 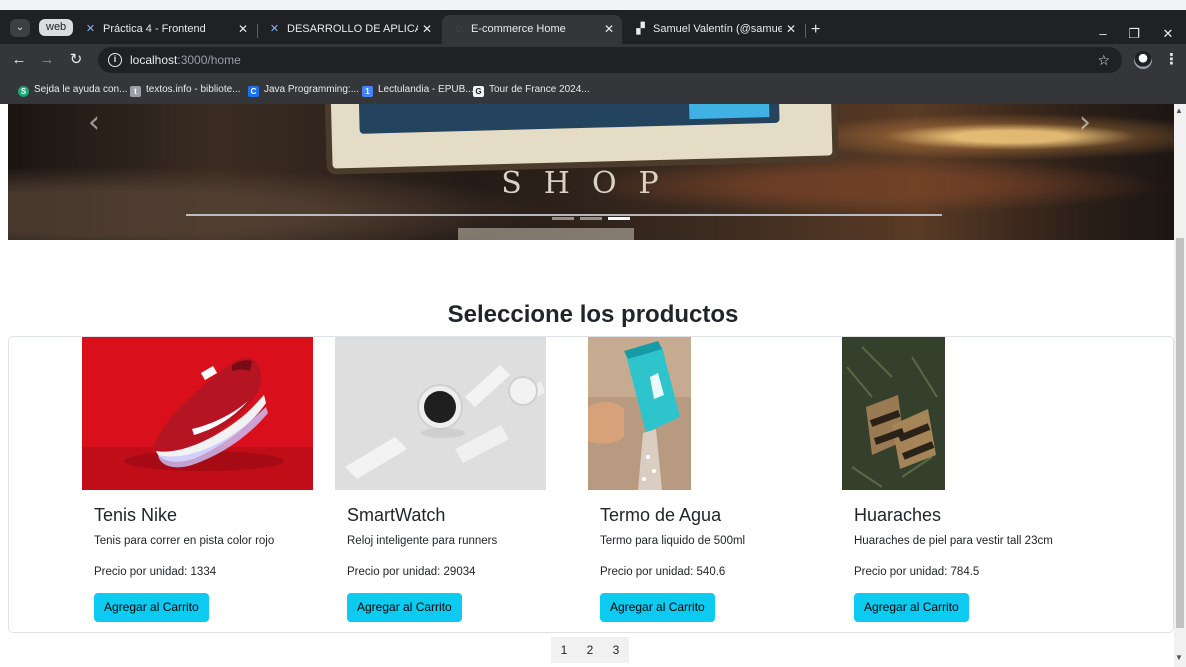 What do you see at coordinates (815, 30) in the screenshot?
I see `new-tab-button: +` at bounding box center [815, 30].